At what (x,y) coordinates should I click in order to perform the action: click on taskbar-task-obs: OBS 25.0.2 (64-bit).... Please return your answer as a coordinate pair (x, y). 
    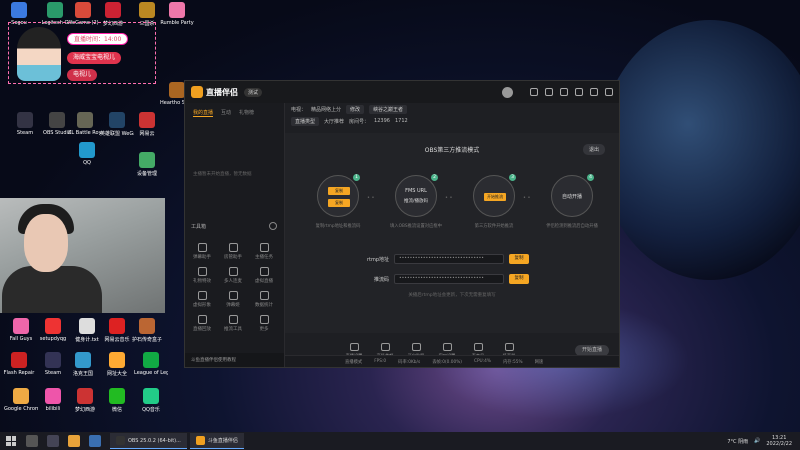
    Looking at the image, I should click on (148, 441).